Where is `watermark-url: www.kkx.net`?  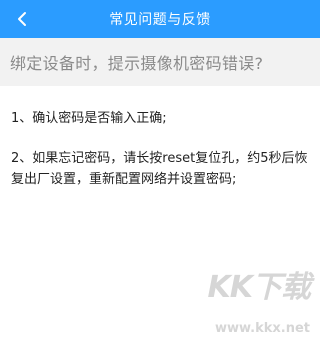
watermark-url: www.kkx.net is located at coordinates (262, 328).